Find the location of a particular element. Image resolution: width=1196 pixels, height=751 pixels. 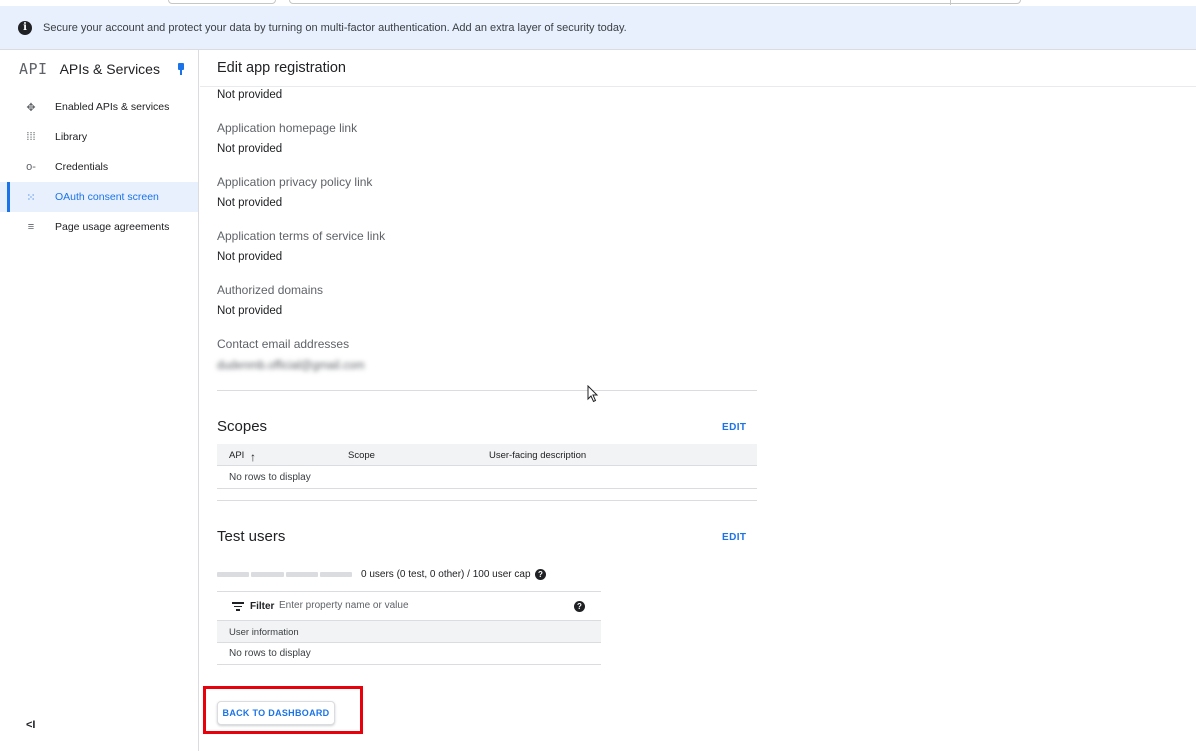

library-icon: ⁞⁞⁞ is located at coordinates (31, 137).